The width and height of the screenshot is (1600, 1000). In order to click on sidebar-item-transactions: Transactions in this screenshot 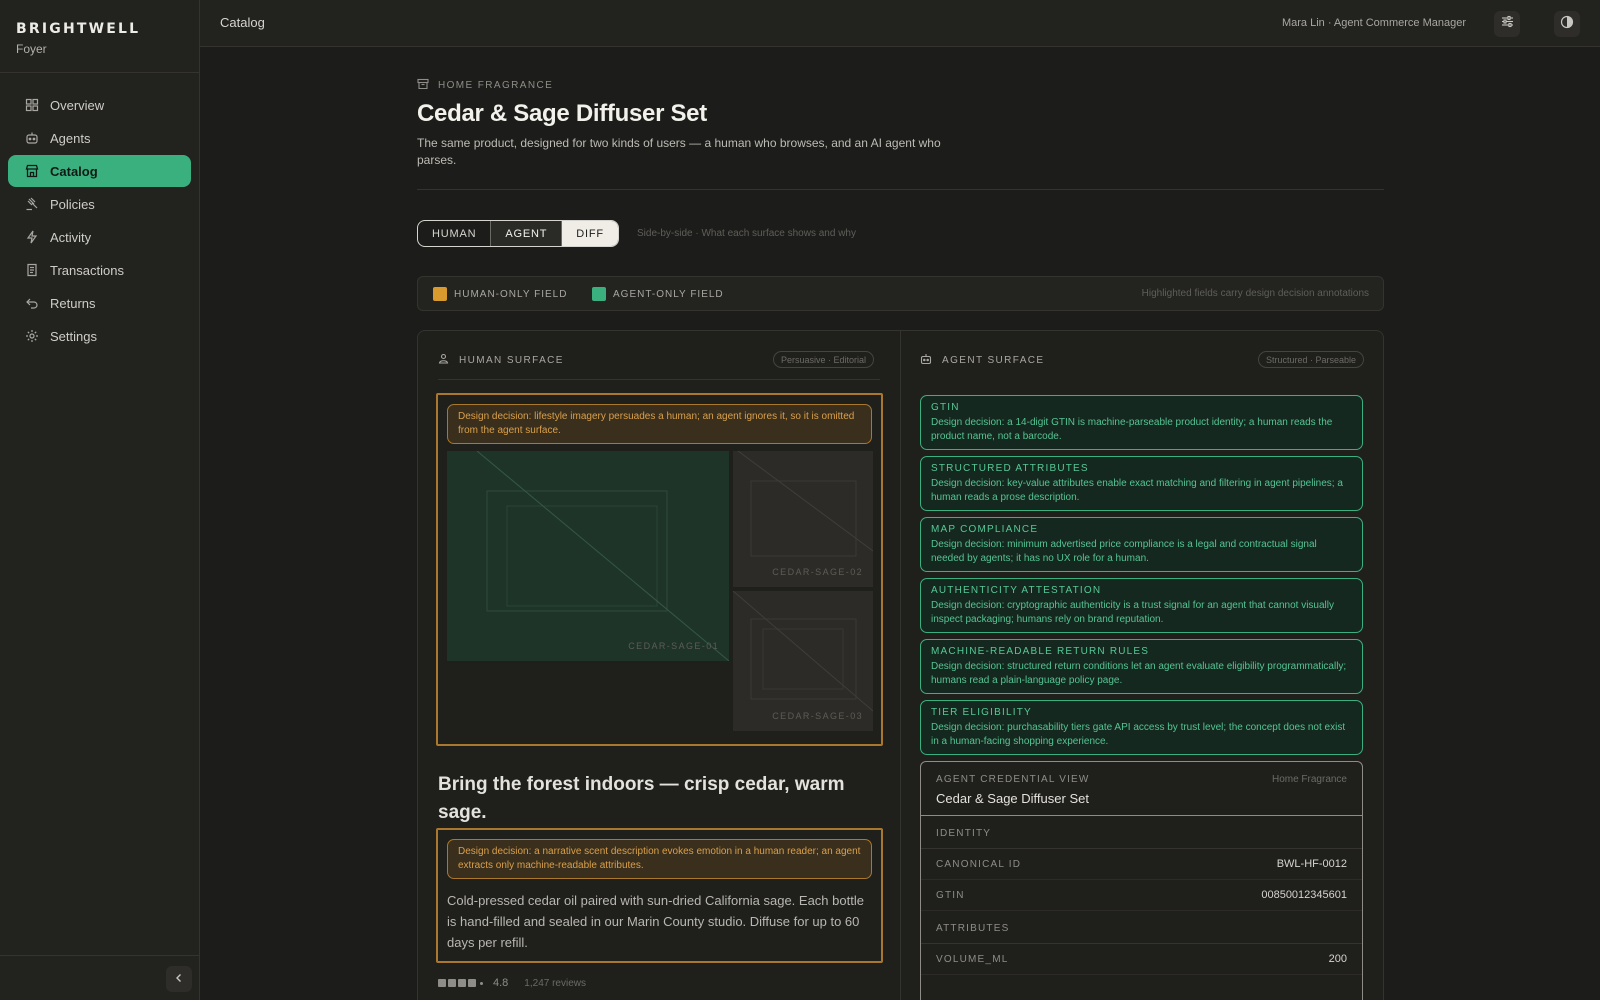, I will do `click(99, 270)`.